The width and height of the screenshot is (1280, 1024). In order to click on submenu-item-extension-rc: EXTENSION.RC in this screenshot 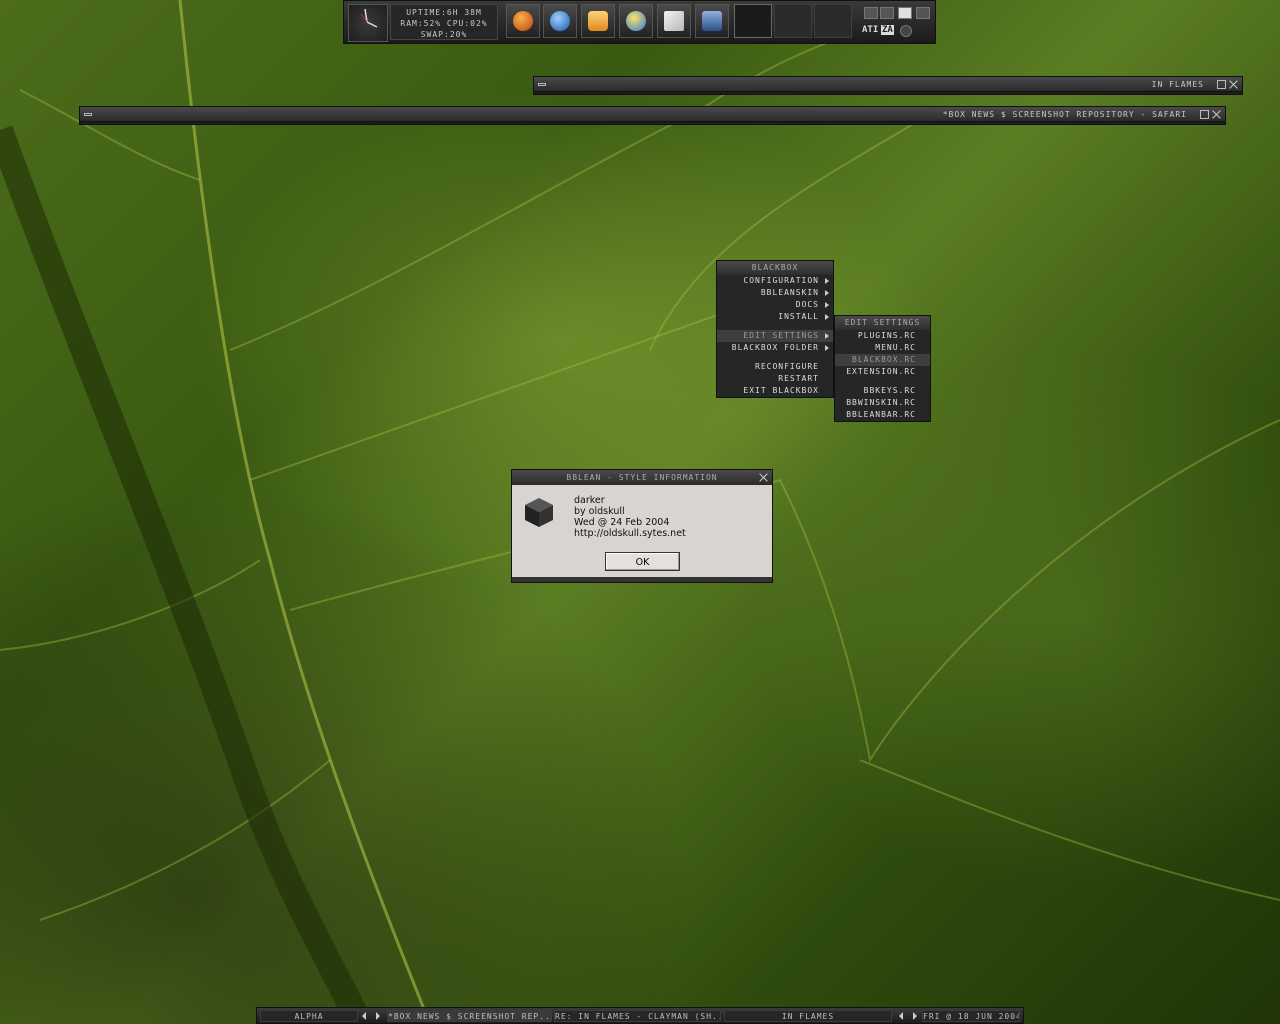, I will do `click(882, 372)`.